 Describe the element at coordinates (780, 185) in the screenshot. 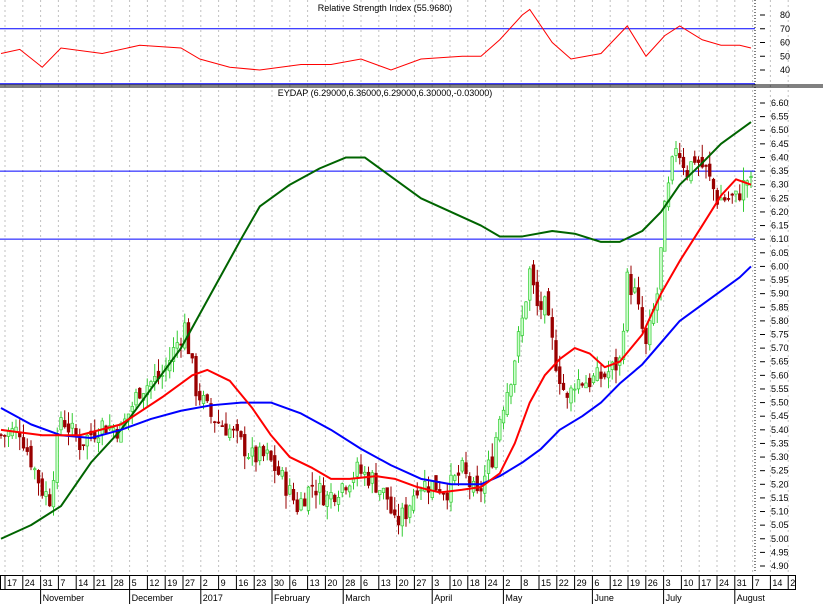

I see `price-tick-label: 6.30` at that location.